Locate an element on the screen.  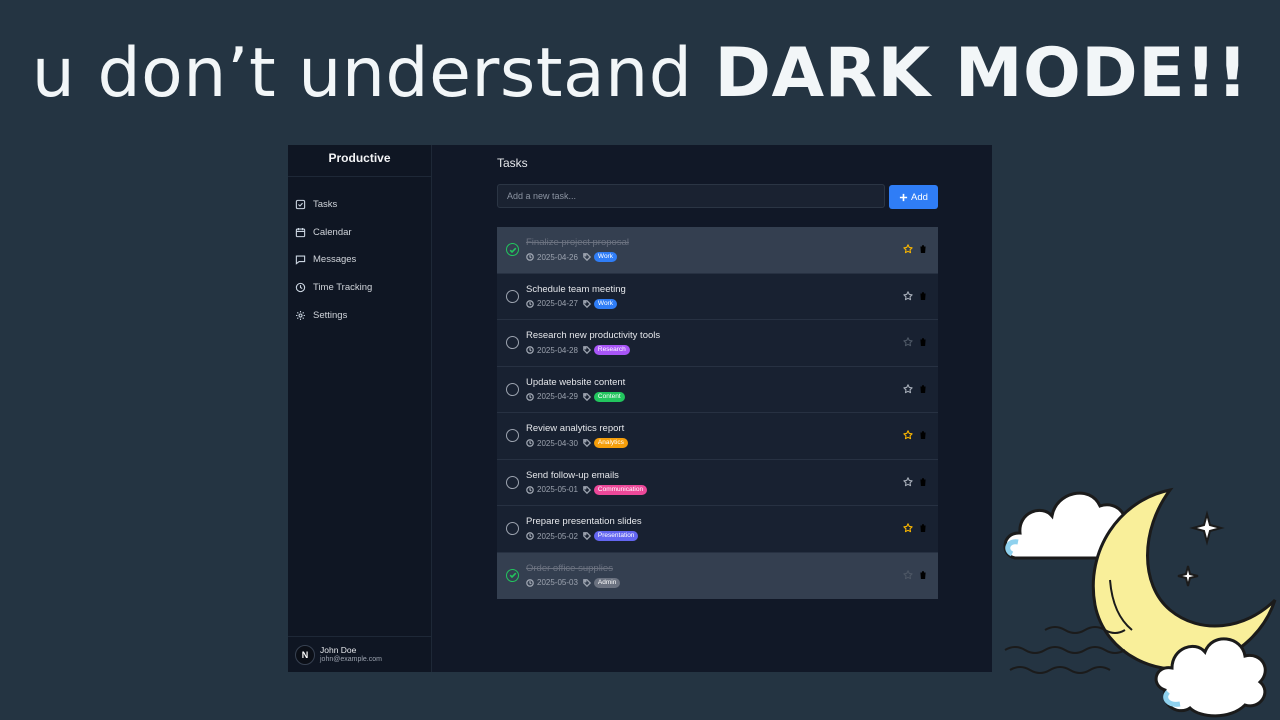
task-title: Prepare presentation slides is located at coordinates (584, 521).